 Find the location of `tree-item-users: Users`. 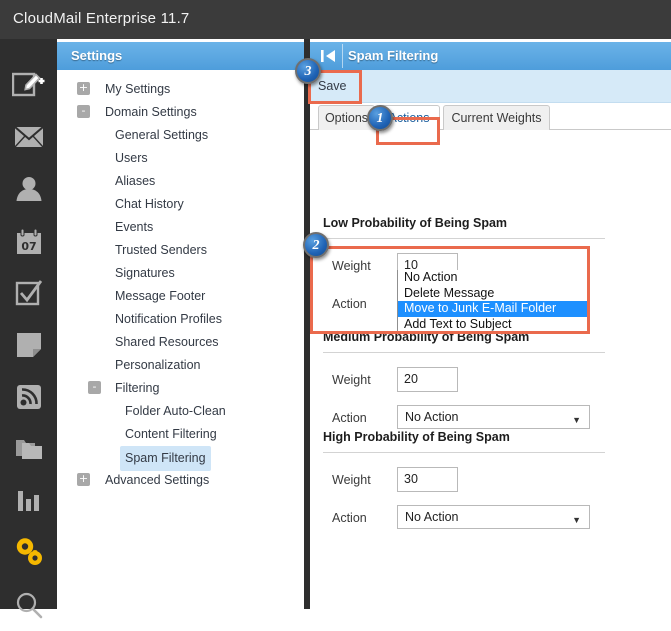

tree-item-users: Users is located at coordinates (180, 158).